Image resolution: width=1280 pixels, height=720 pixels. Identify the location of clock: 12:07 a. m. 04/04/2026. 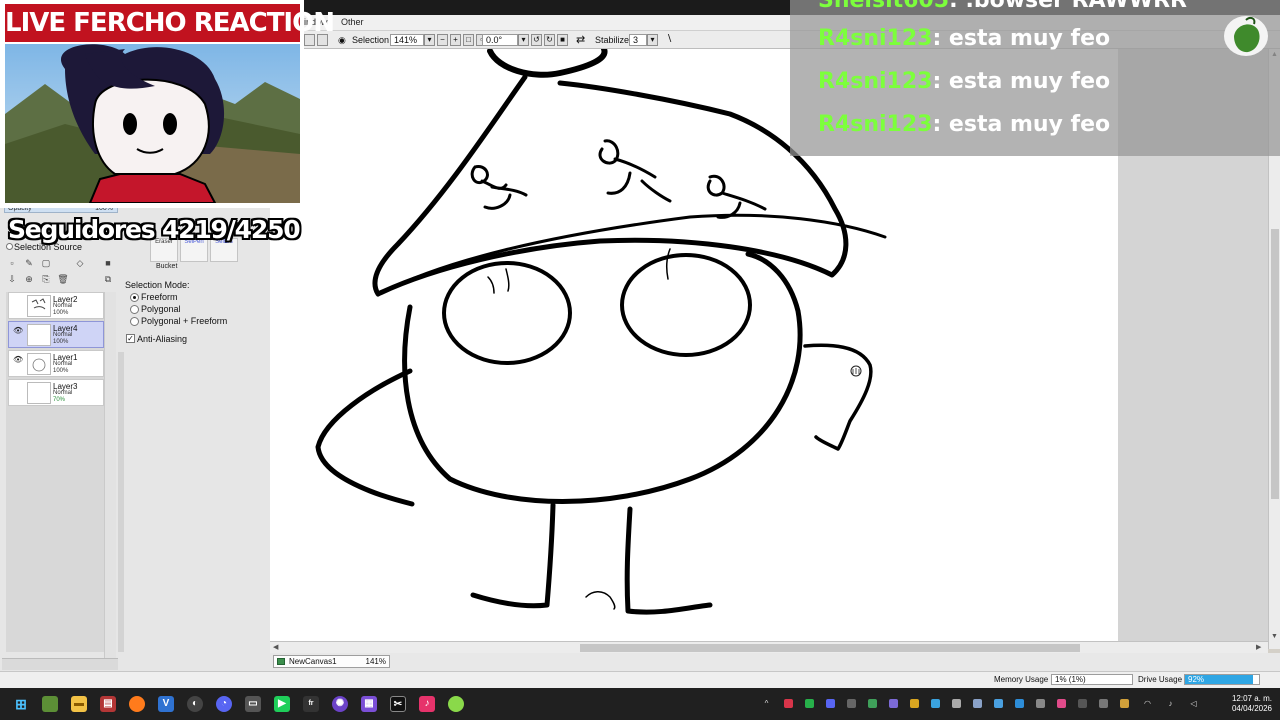
(1247, 704).